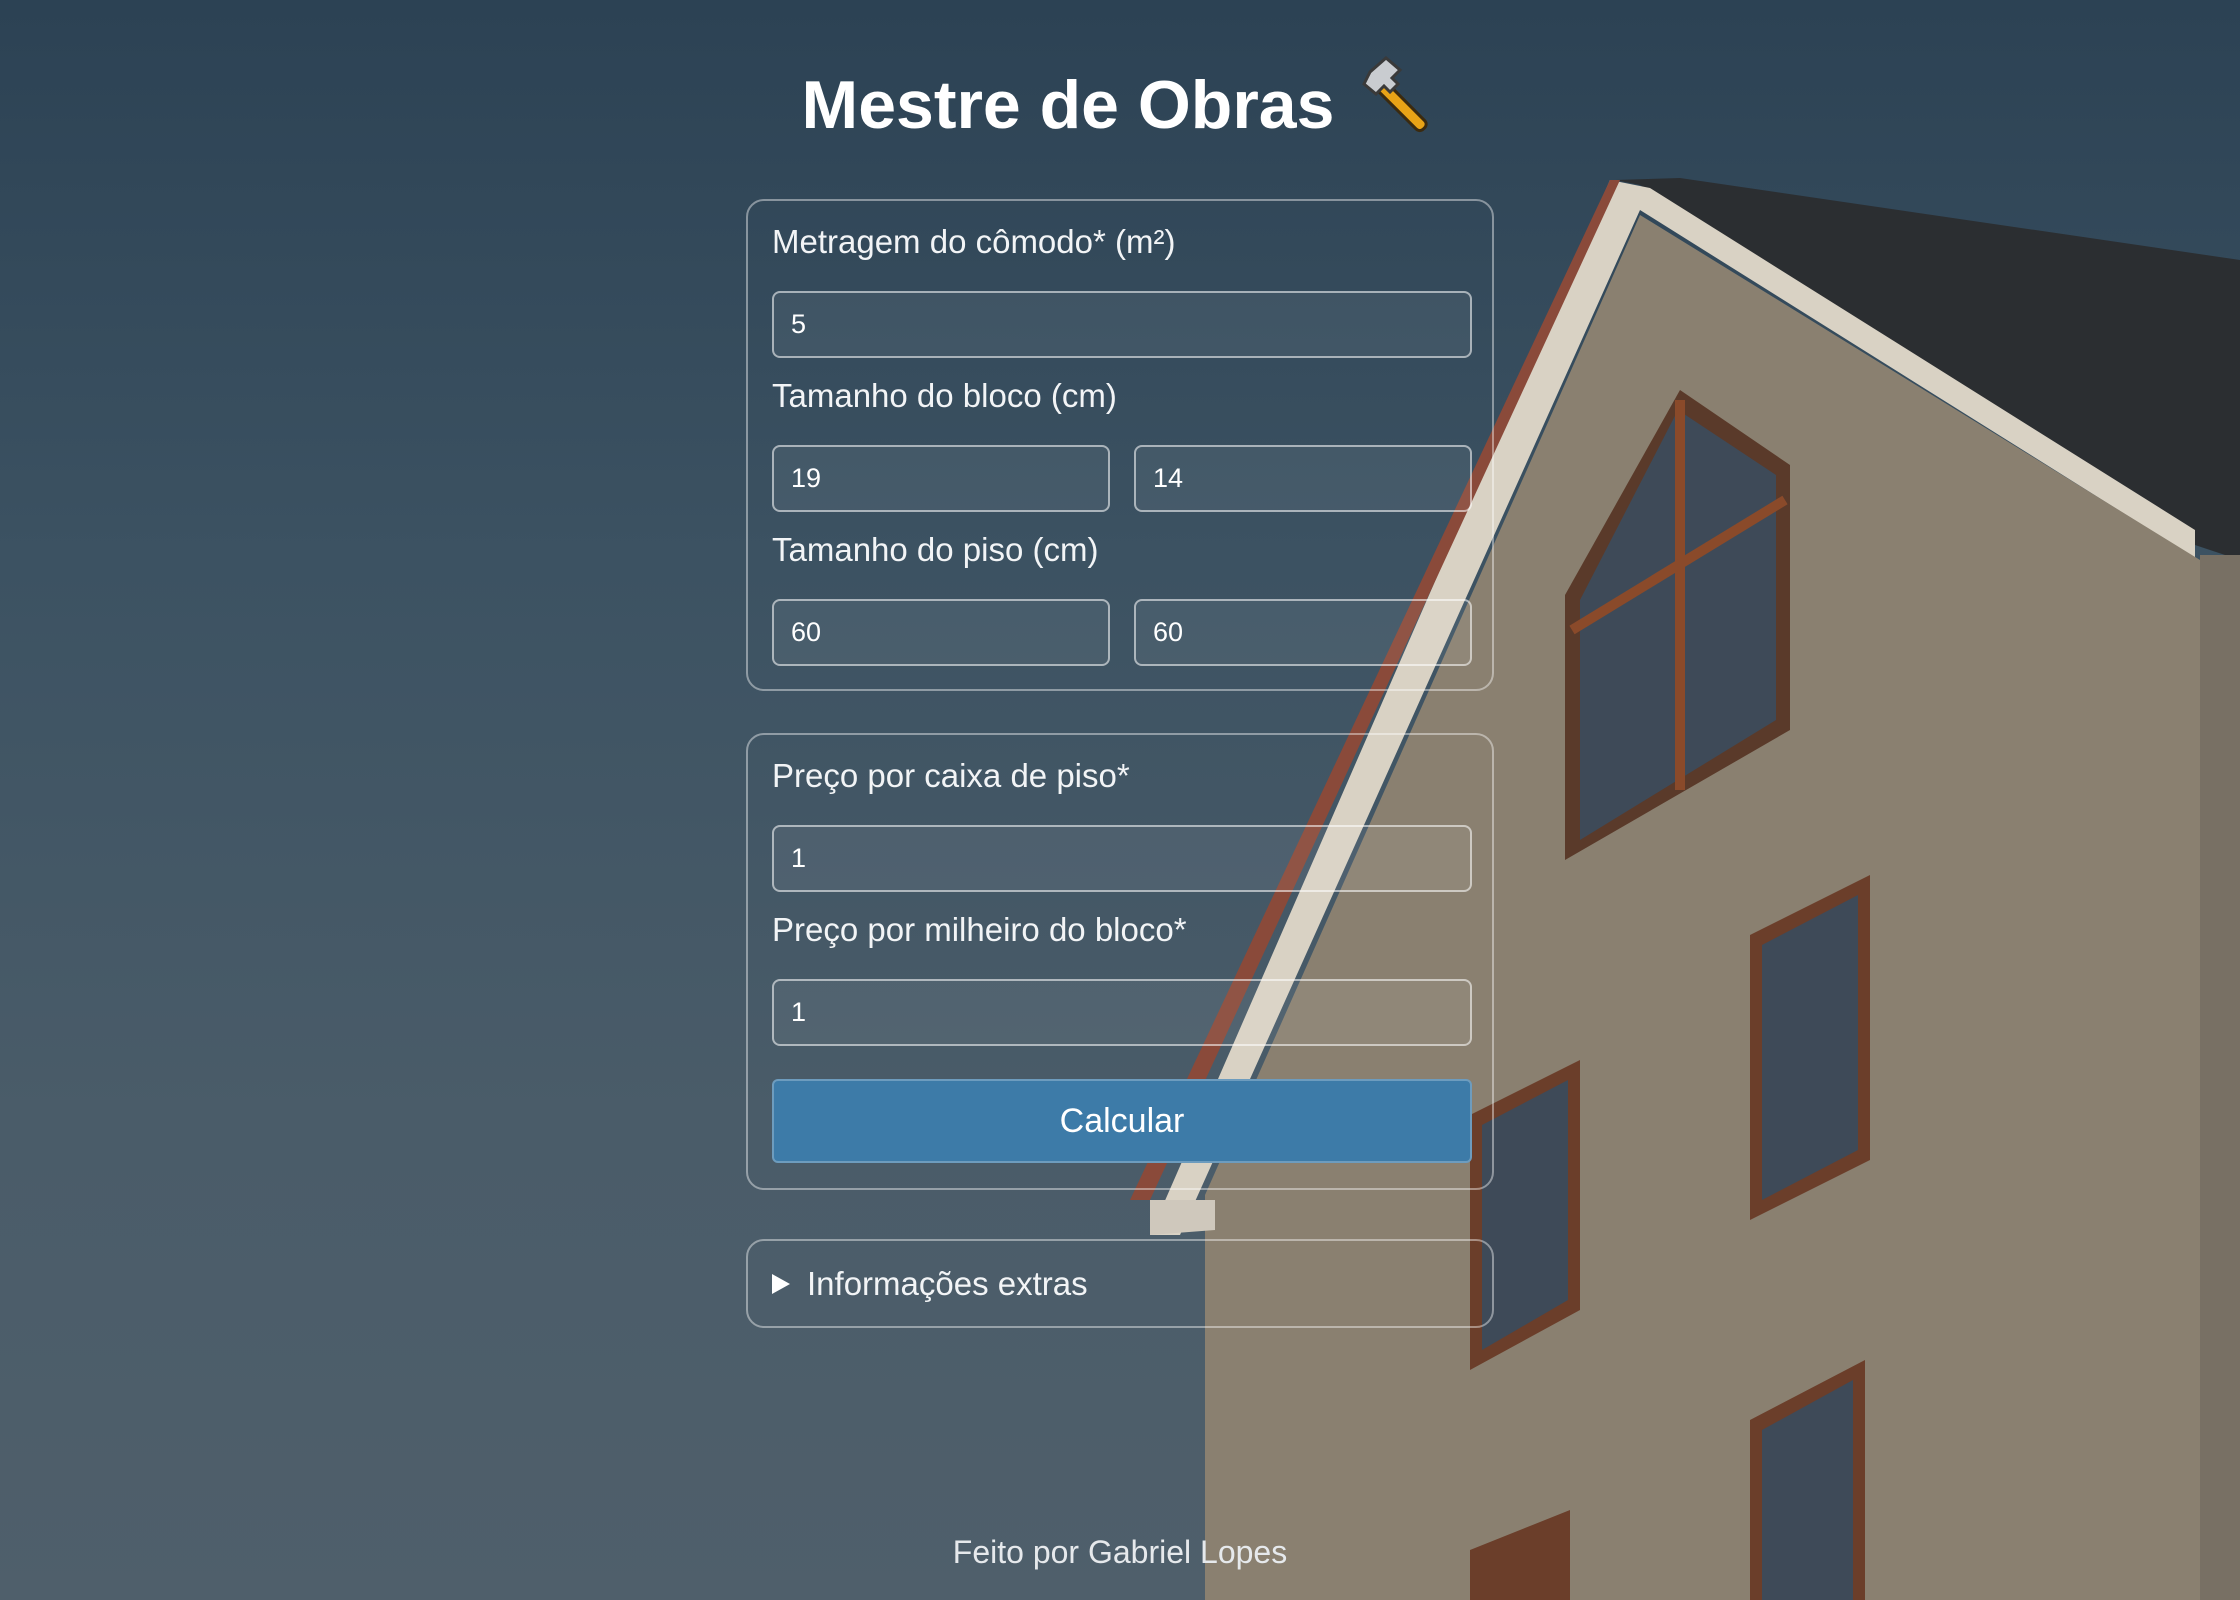 The height and width of the screenshot is (1600, 2240). Describe the element at coordinates (941, 478) in the screenshot. I see `block-width-input` at that location.